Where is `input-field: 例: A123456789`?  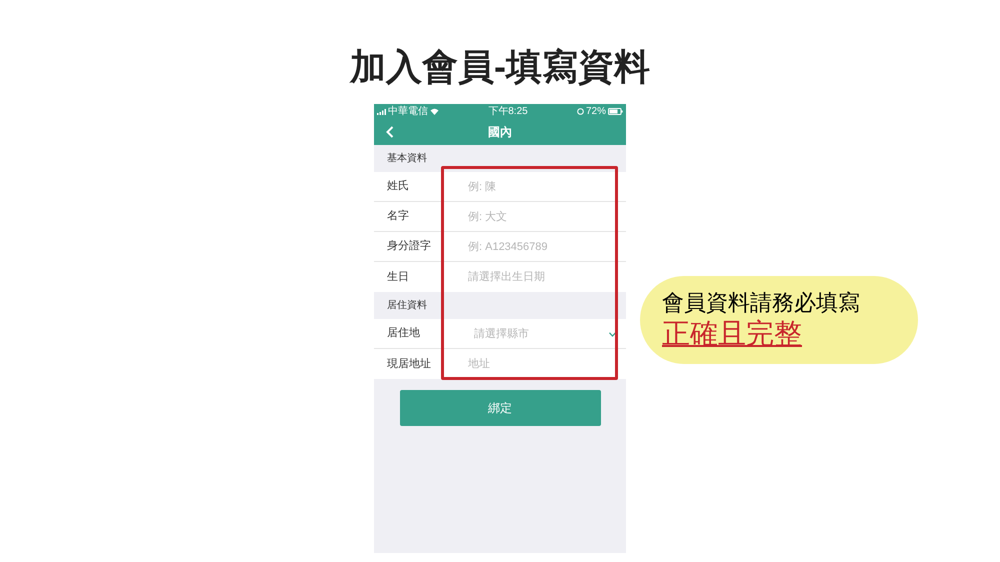 input-field: 例: A123456789 is located at coordinates (524, 247).